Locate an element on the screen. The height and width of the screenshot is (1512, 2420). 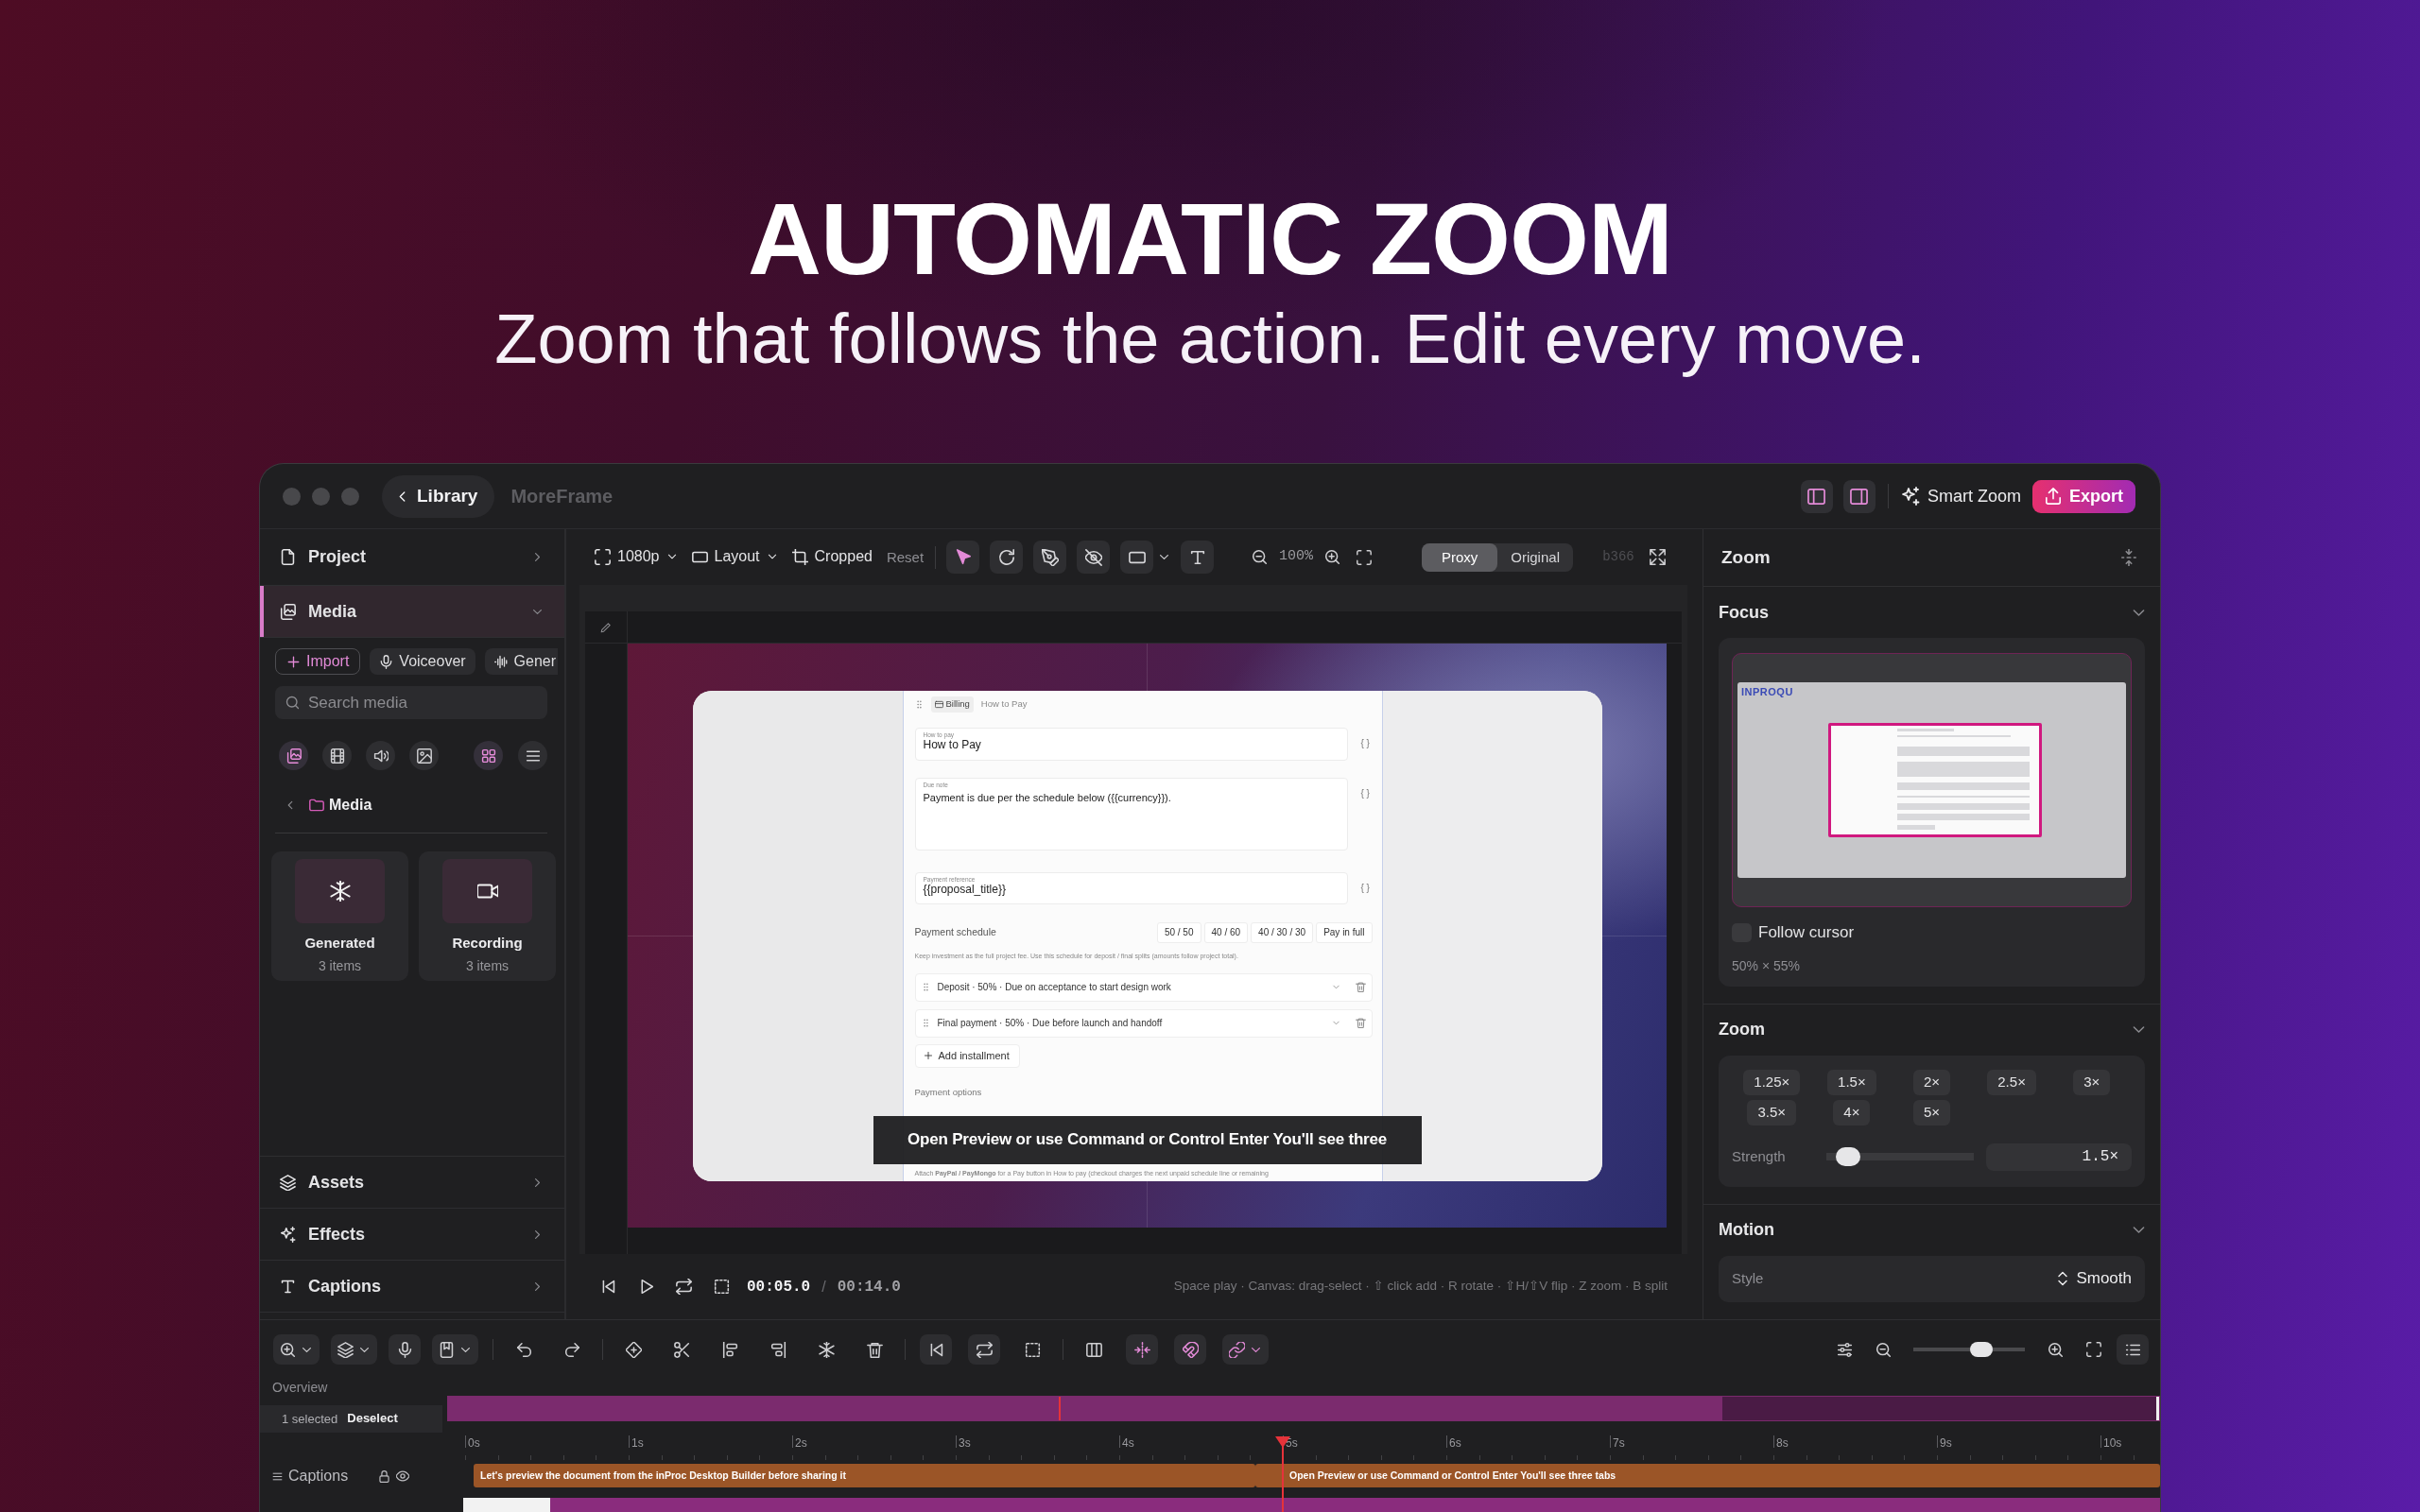
to-start-button is located at coordinates (936, 1349).